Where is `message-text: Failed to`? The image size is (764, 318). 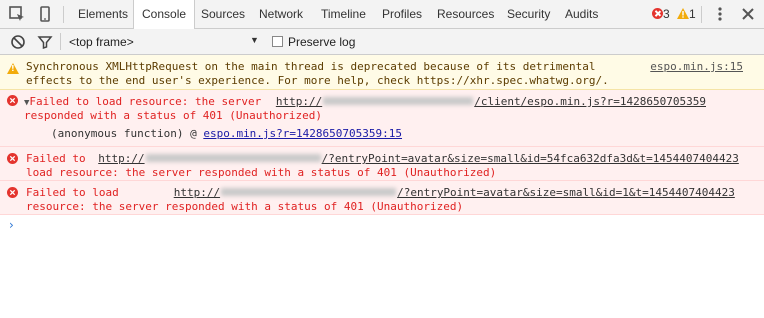 message-text: Failed to is located at coordinates (59, 158).